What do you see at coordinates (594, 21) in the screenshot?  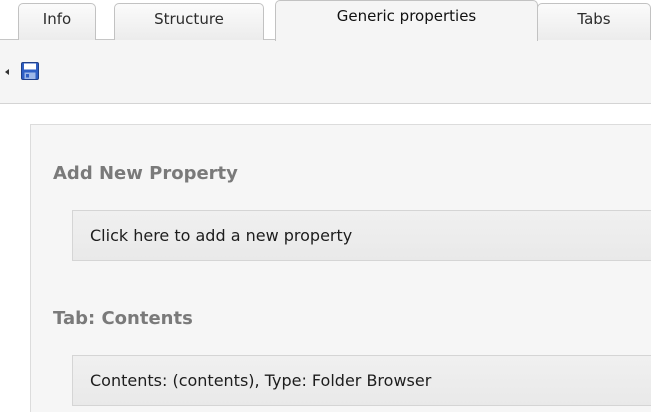 I see `tab-tabs: Tabs` at bounding box center [594, 21].